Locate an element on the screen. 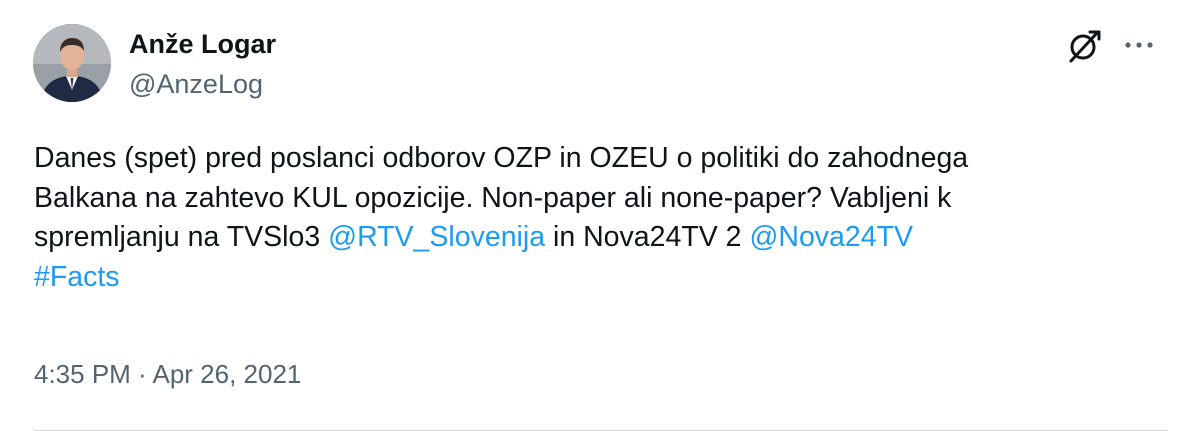  author-avatar is located at coordinates (72, 63).